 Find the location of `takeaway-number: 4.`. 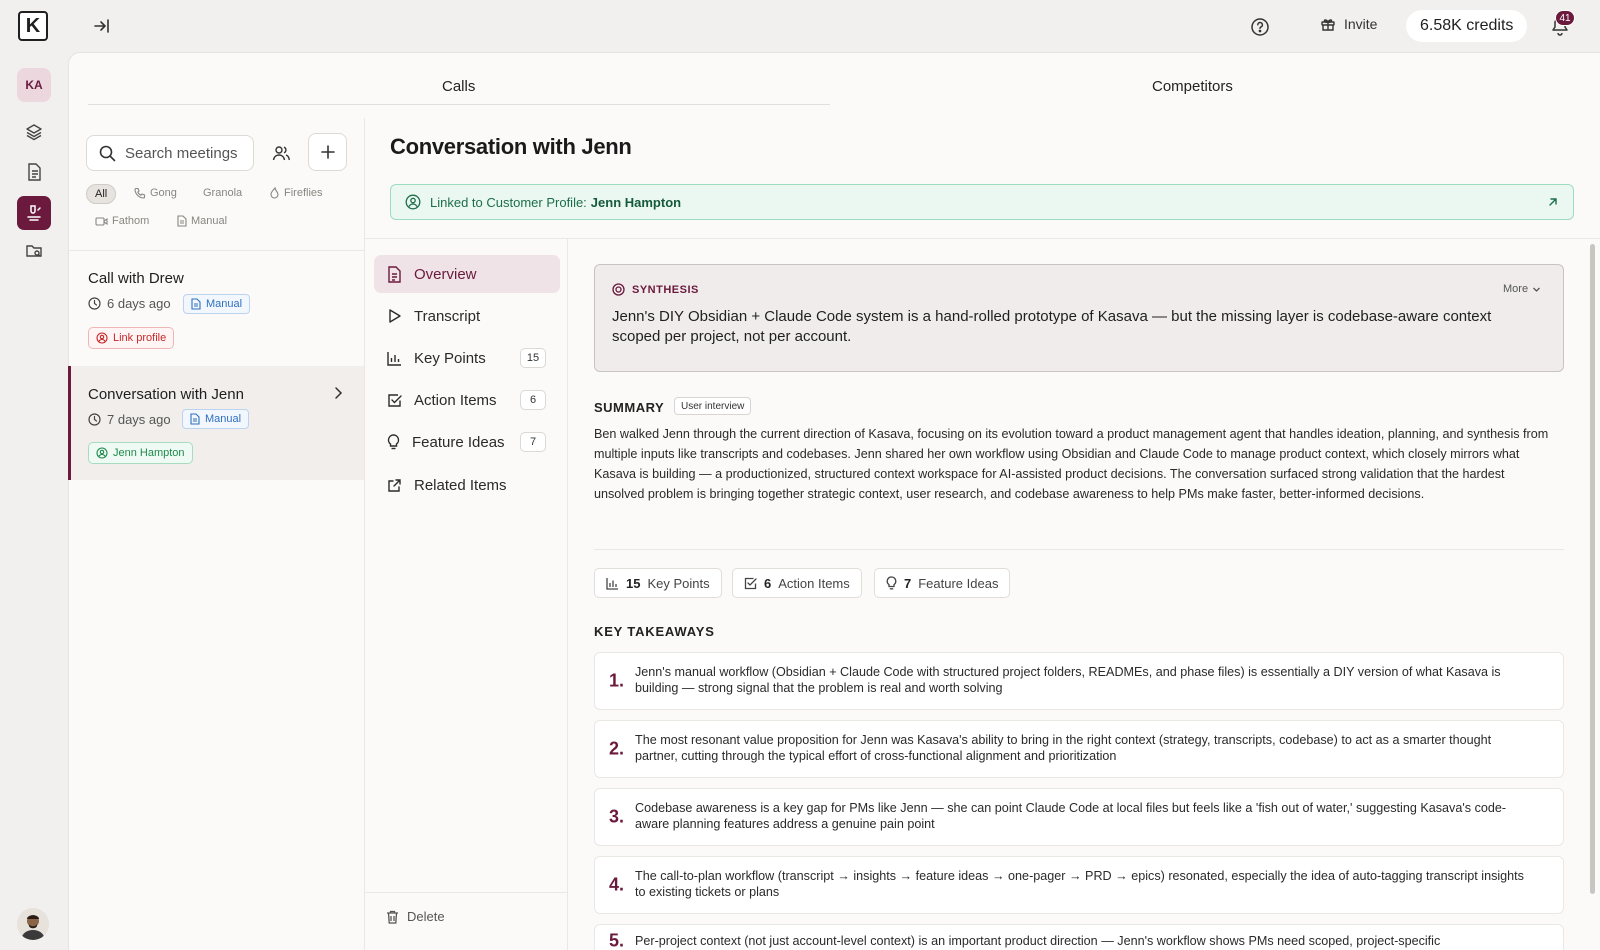

takeaway-number: 4. is located at coordinates (617, 884).